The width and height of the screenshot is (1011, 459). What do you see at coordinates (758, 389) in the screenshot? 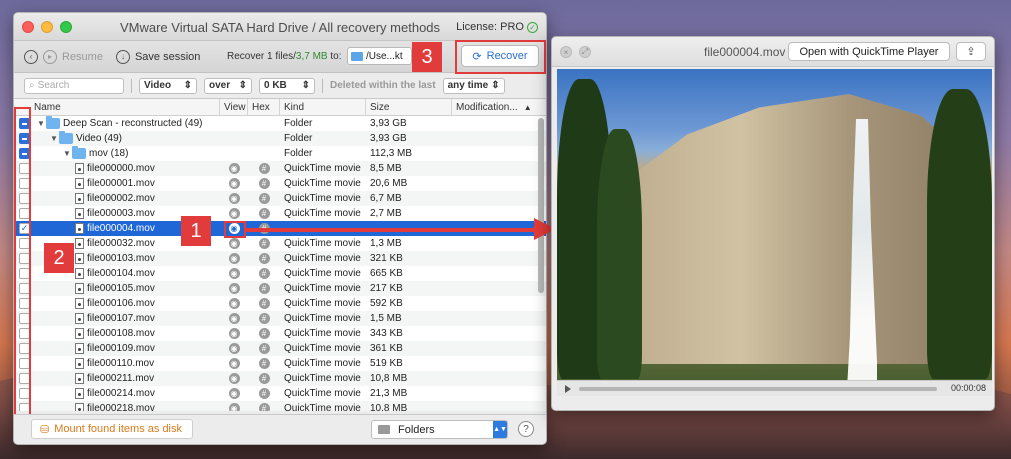
I see `seek-bar` at bounding box center [758, 389].